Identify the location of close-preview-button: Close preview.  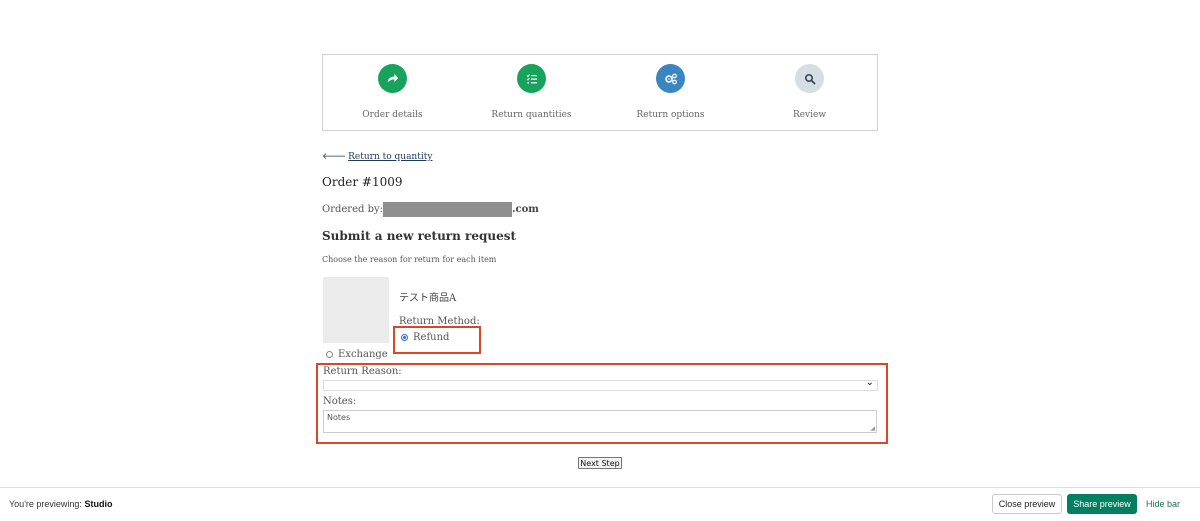
(1027, 504).